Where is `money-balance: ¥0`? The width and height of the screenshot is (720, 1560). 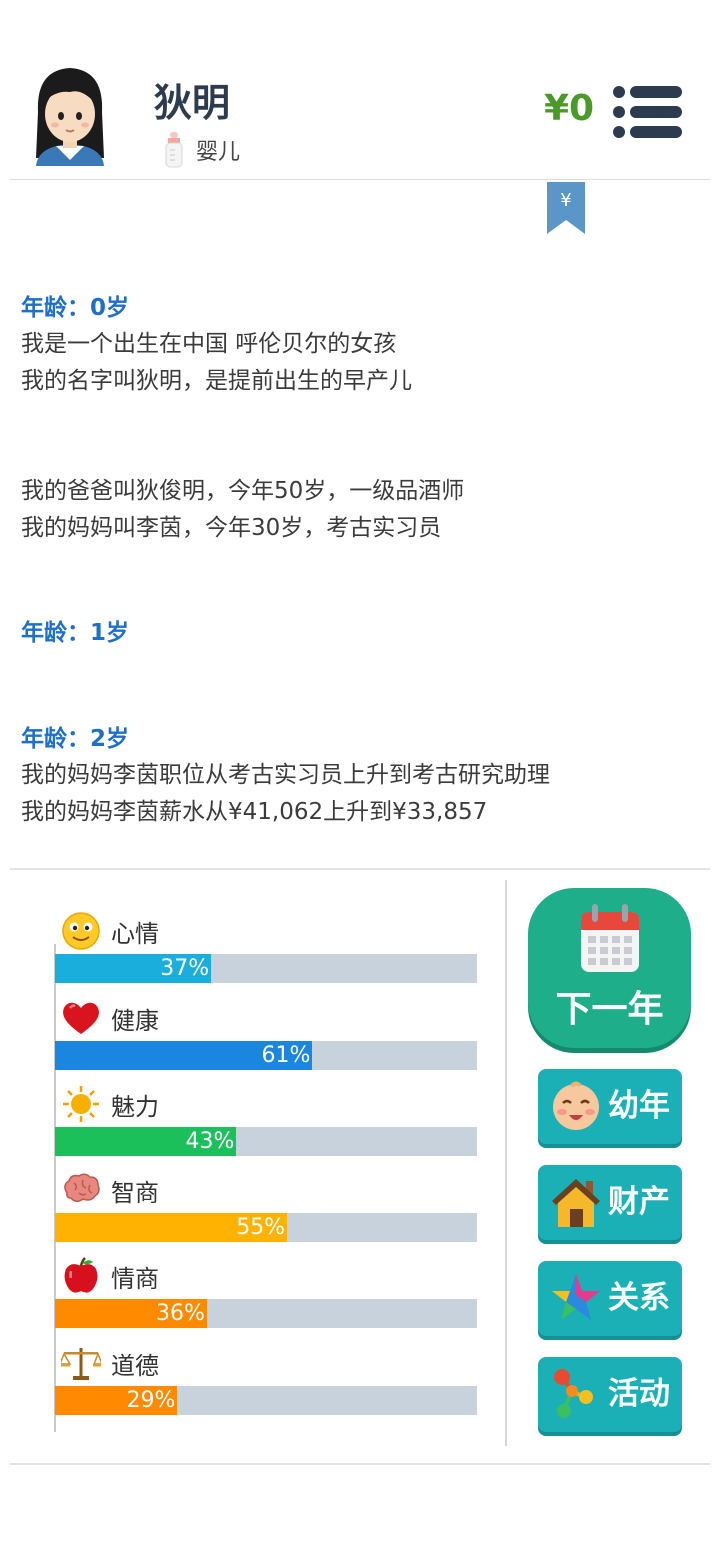
money-balance: ¥0 is located at coordinates (569, 108).